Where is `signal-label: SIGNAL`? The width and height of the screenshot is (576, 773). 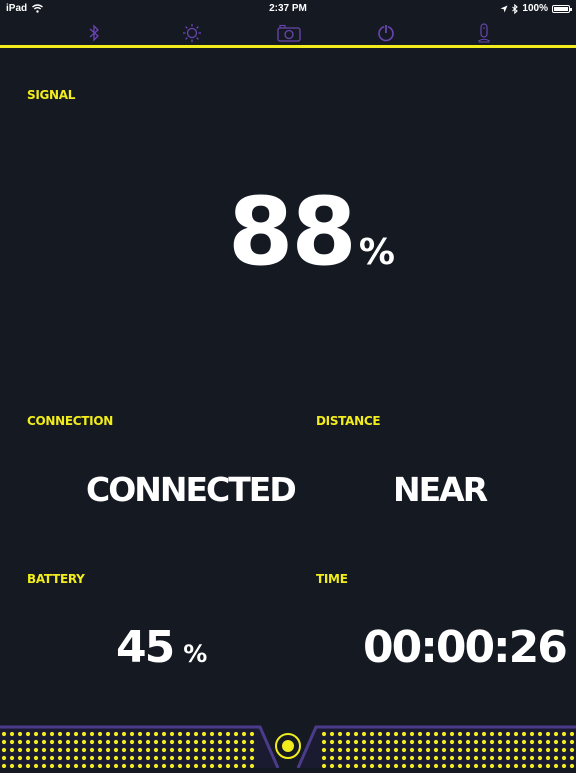
signal-label: SIGNAL is located at coordinates (51, 95).